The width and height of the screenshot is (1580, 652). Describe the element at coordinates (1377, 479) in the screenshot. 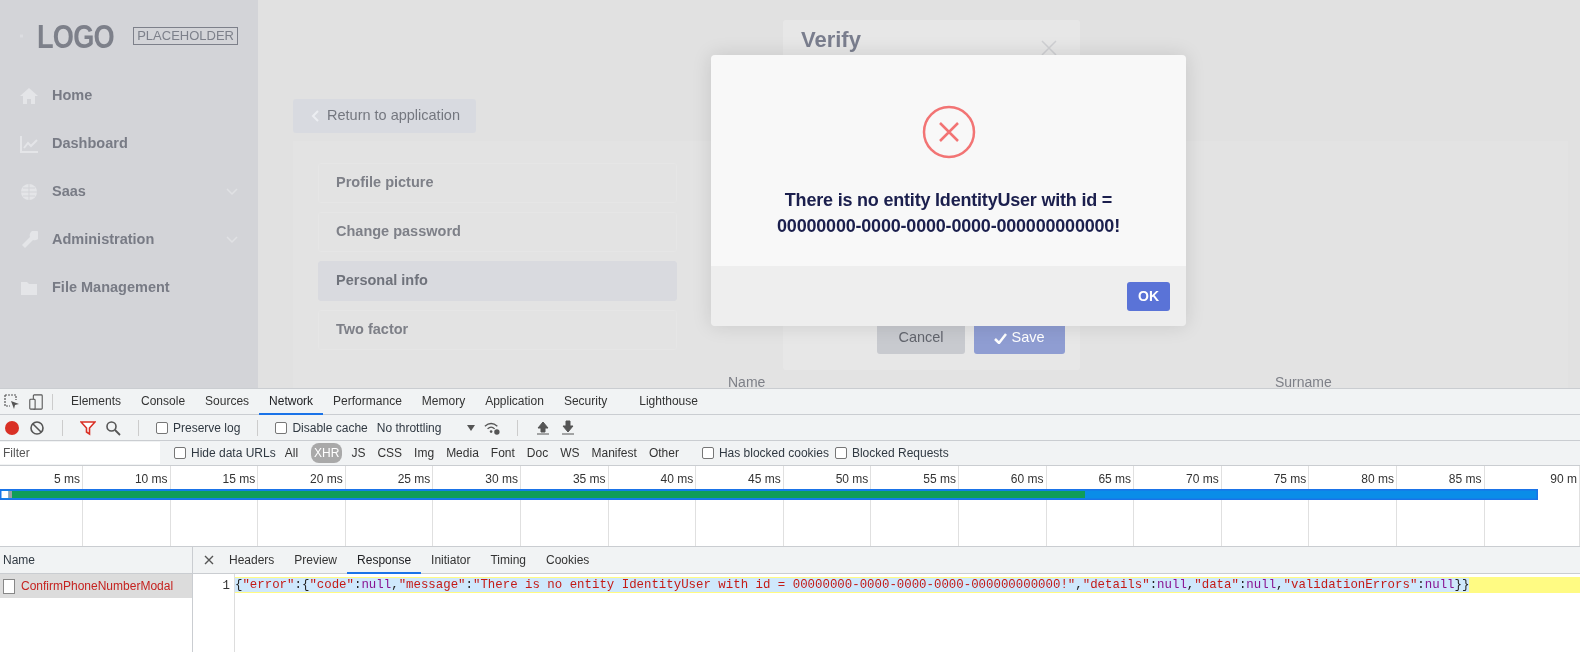

I see `tick-label: 80 ms` at that location.